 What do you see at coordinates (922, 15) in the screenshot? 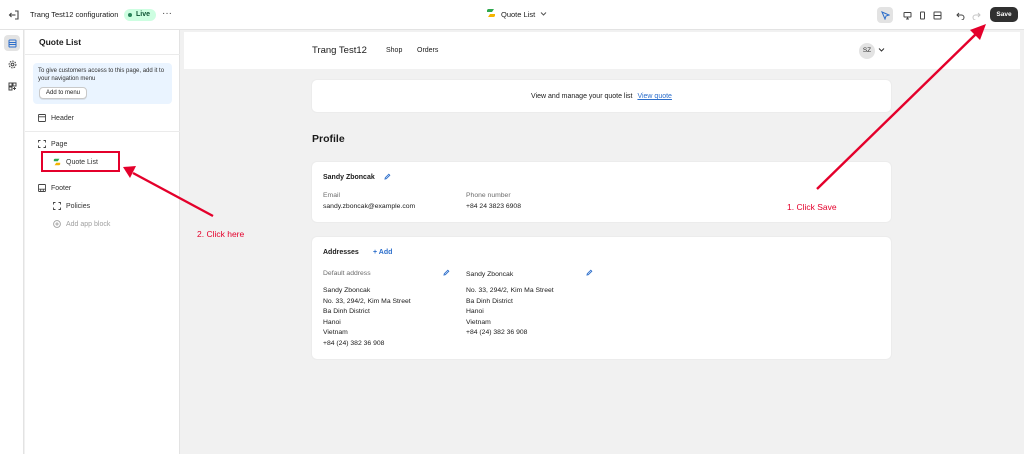
I see `mobile-preview-icon` at bounding box center [922, 15].